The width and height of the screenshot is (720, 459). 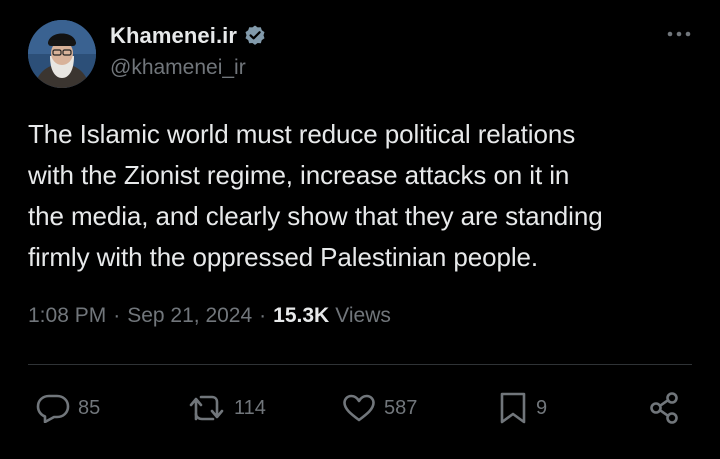 What do you see at coordinates (207, 408) in the screenshot?
I see `retweet-icon` at bounding box center [207, 408].